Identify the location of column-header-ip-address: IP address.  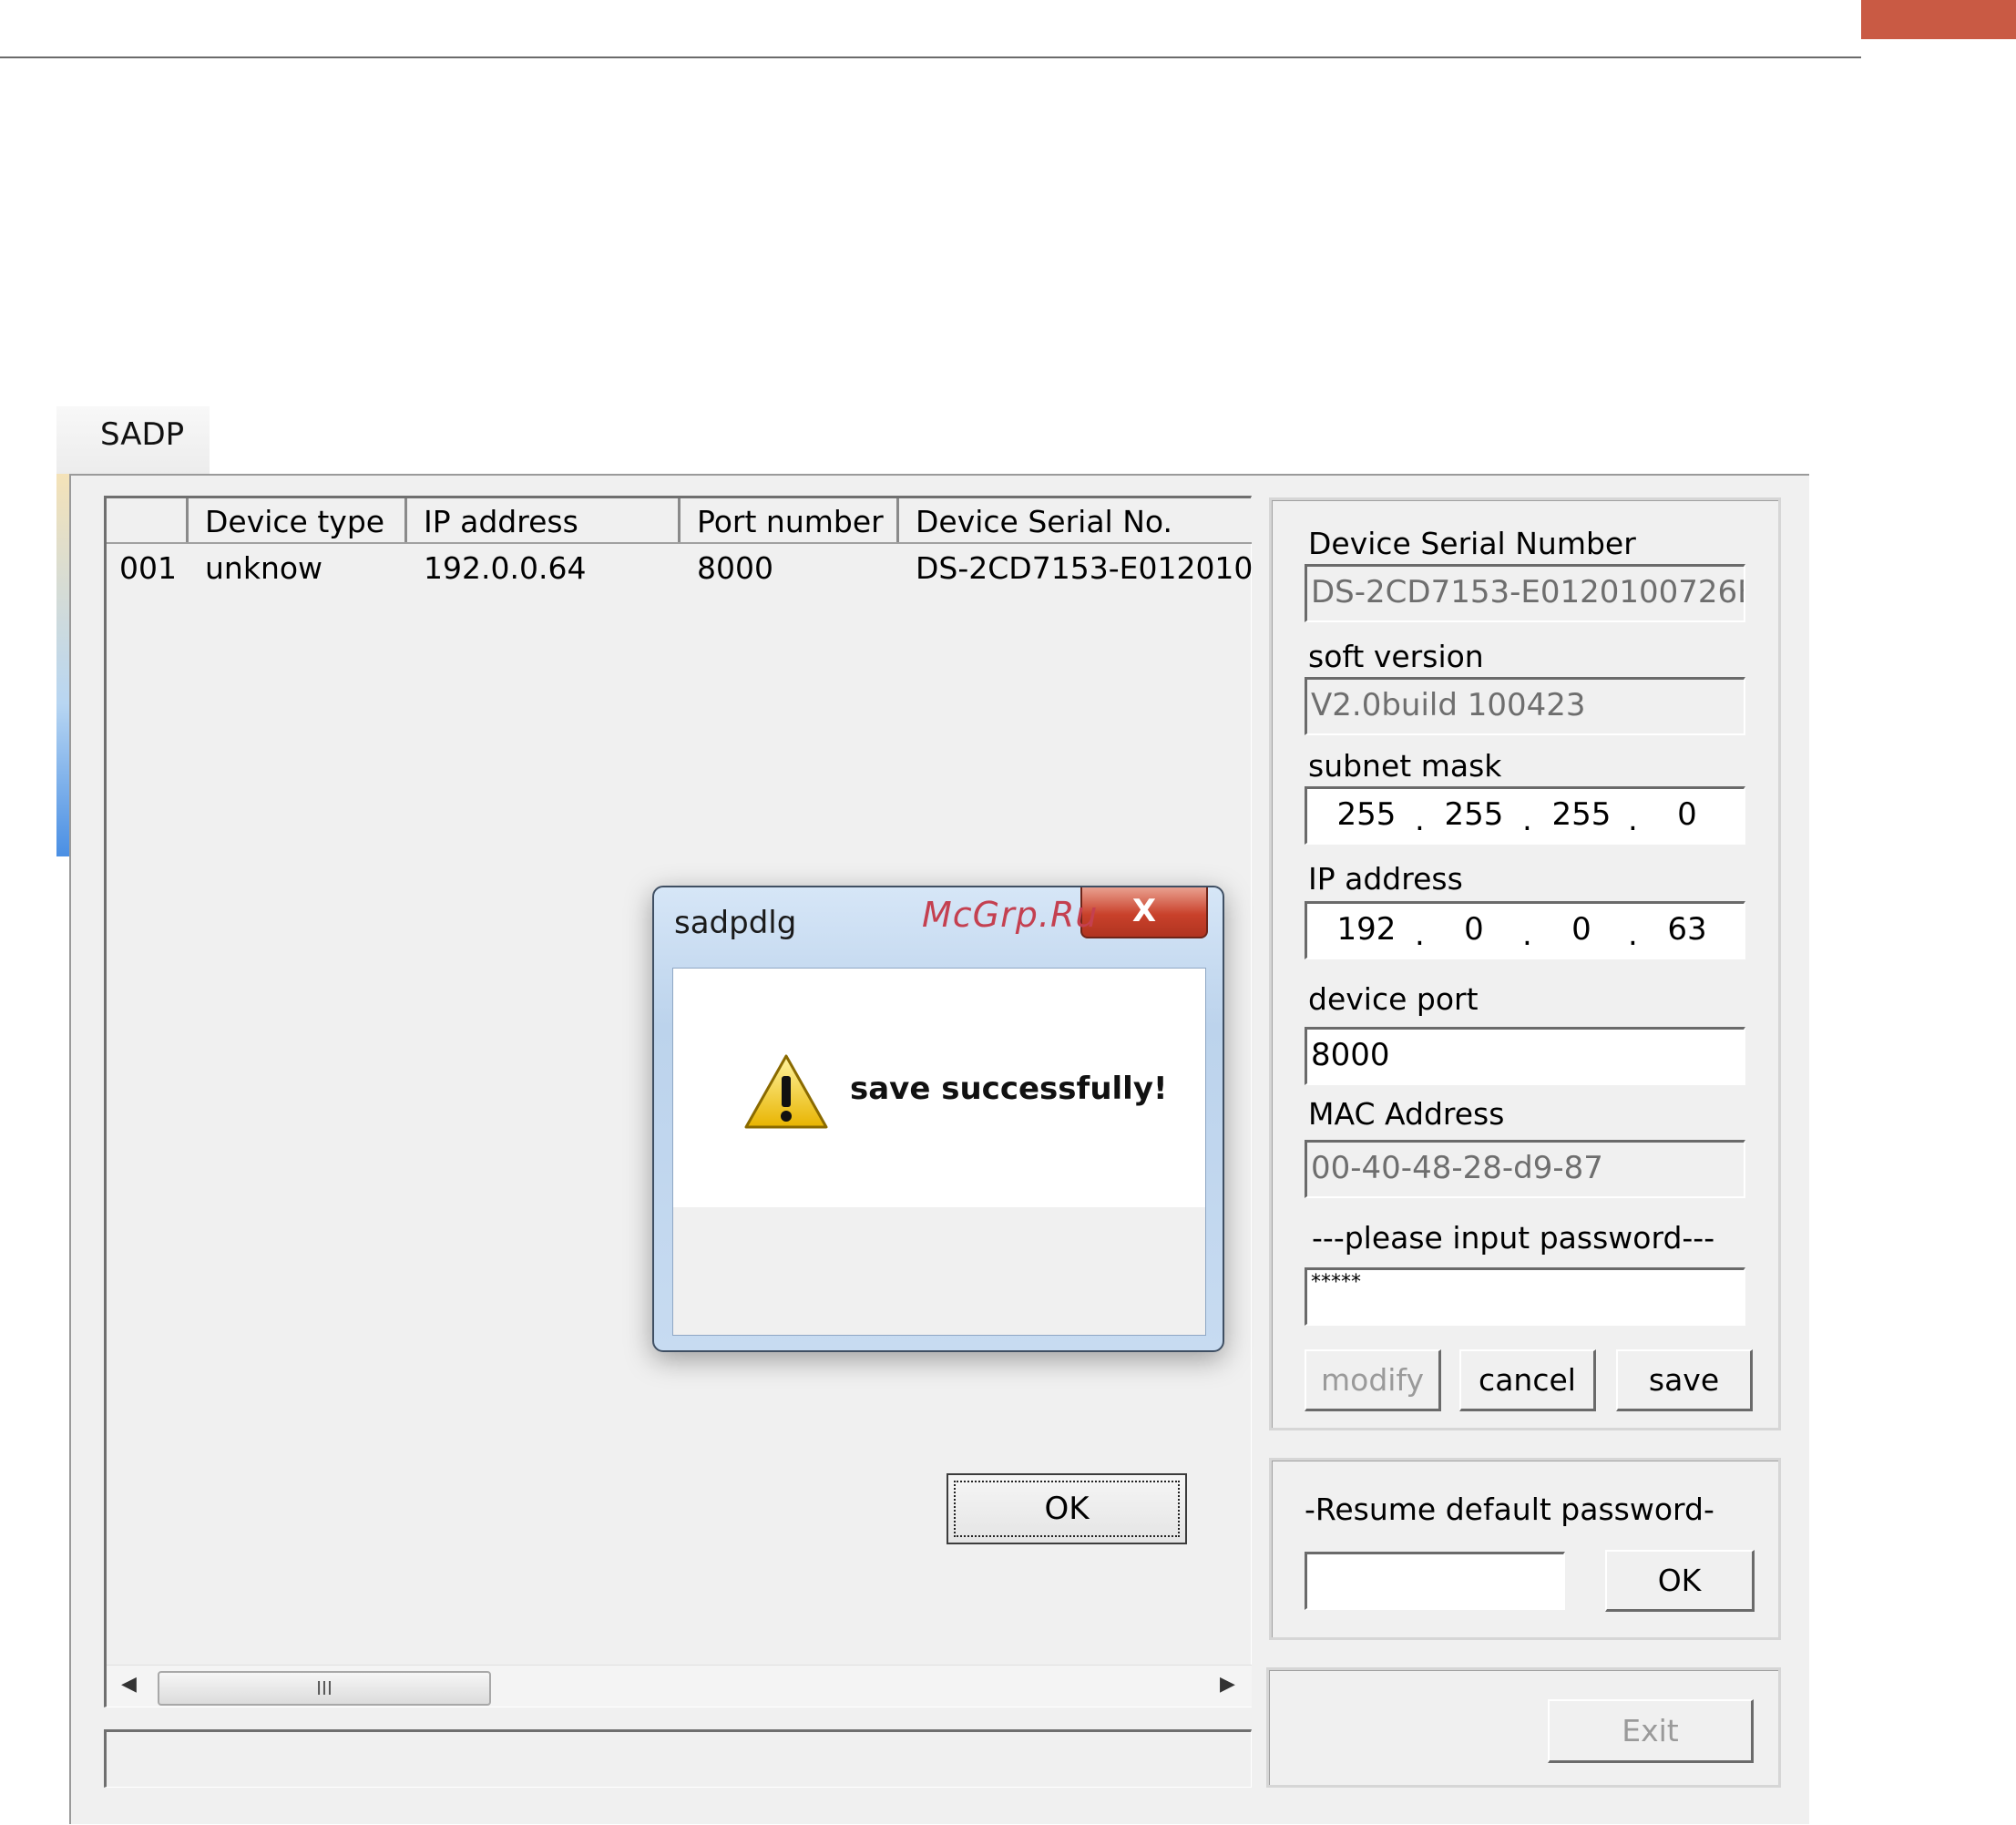
(544, 520).